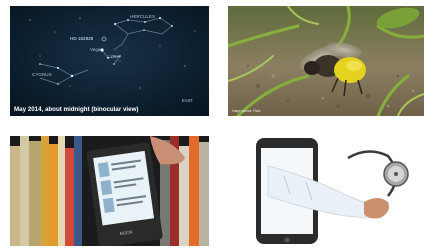  What do you see at coordinates (142, 16) in the screenshot?
I see `hercules-label: HERCULES` at bounding box center [142, 16].